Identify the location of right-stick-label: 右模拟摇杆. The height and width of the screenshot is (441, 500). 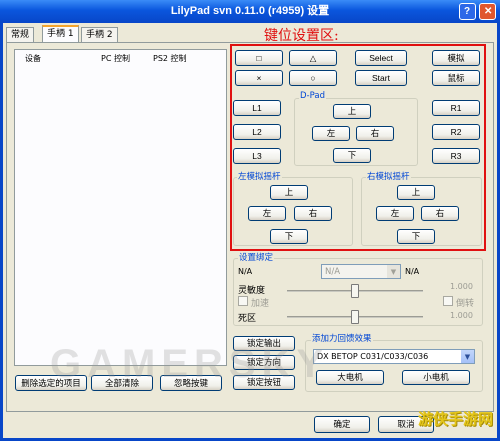
(388, 176).